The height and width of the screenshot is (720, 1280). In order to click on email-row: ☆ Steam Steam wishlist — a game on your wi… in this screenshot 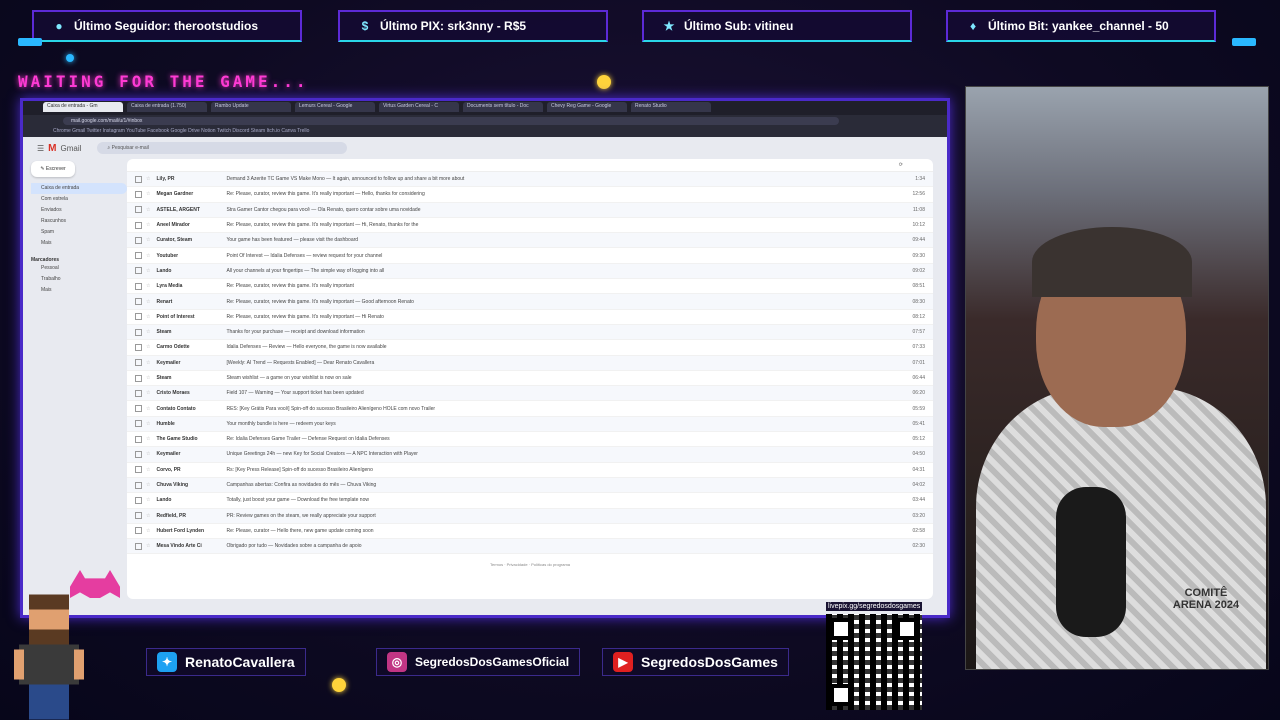, I will do `click(530, 379)`.